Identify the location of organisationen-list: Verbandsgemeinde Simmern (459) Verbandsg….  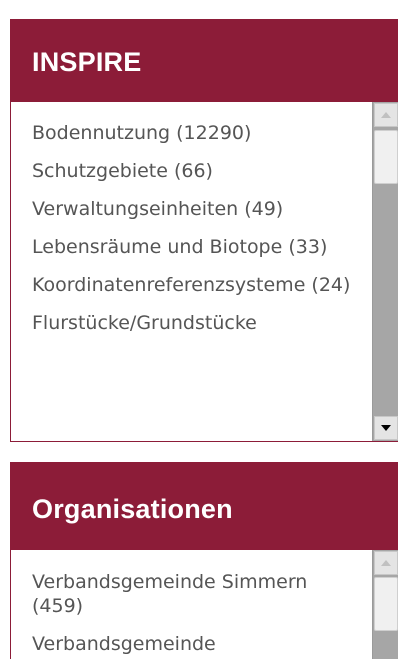
(192, 614).